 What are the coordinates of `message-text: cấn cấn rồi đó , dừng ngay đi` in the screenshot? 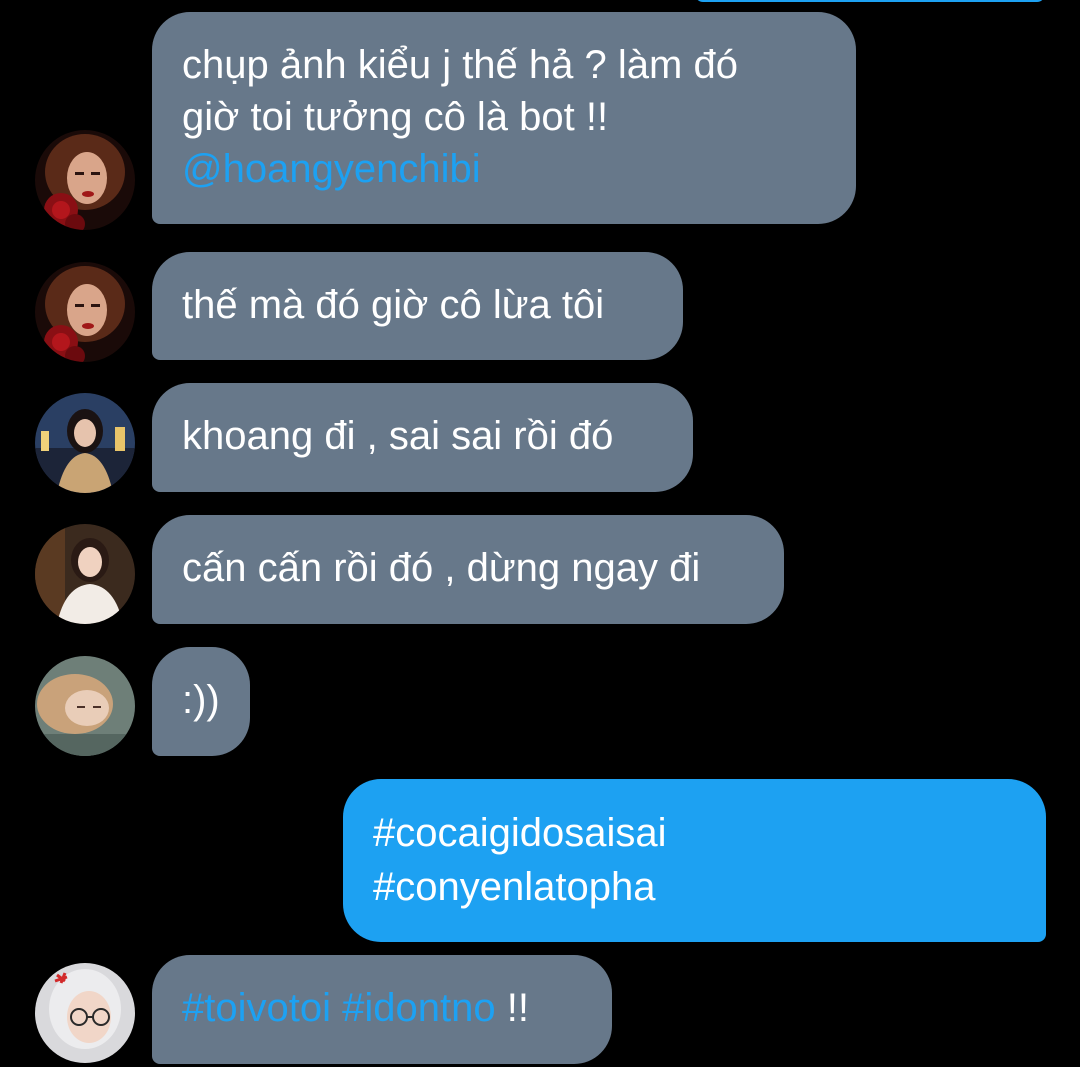 It's located at (441, 568).